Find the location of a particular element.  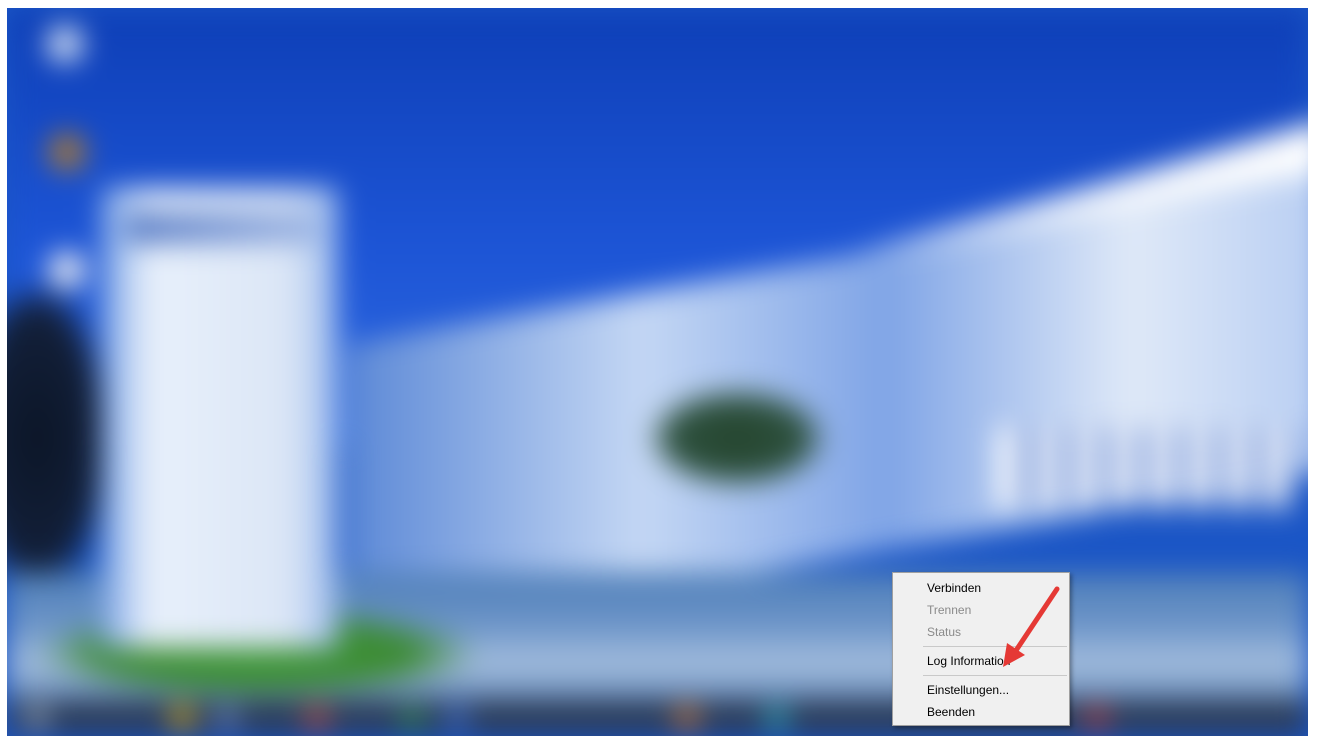

red-arrow-annotation-icon is located at coordinates (1031, 626).